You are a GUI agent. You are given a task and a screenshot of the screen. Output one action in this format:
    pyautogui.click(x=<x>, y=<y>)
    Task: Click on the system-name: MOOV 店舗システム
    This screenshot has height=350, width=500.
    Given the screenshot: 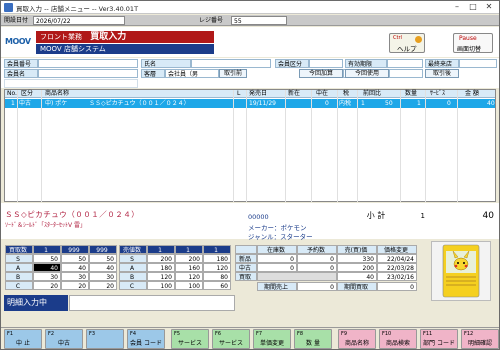 What is the action you would take?
    pyautogui.click(x=125, y=49)
    